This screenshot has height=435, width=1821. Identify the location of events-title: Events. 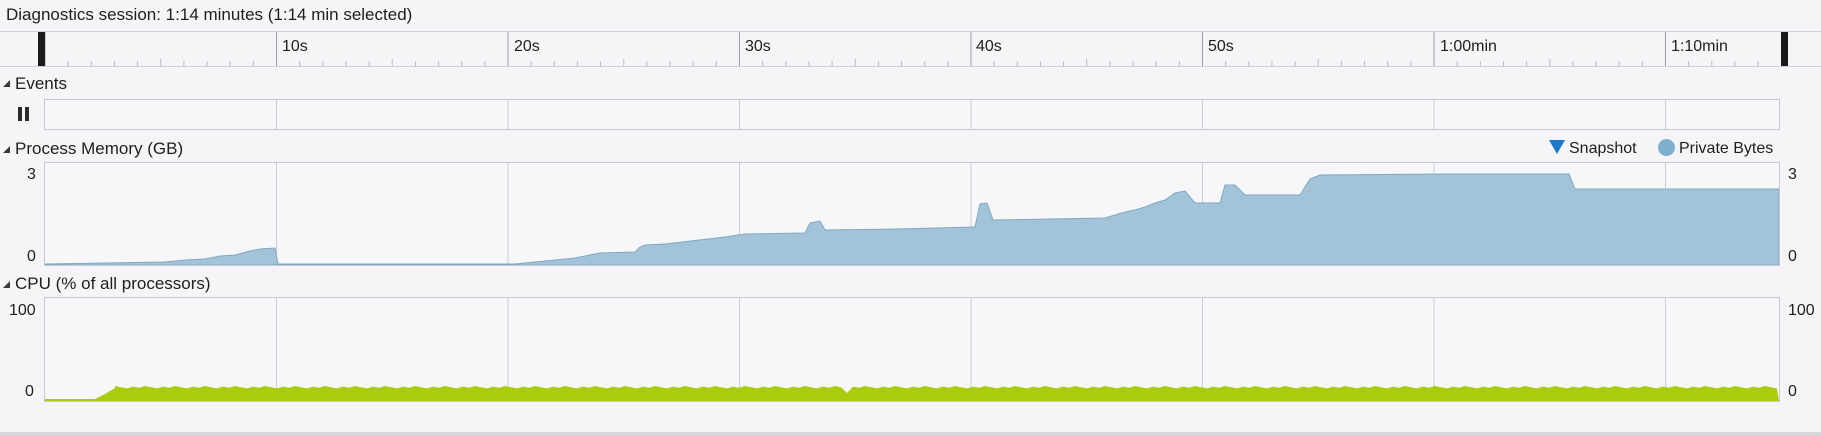
(41, 83).